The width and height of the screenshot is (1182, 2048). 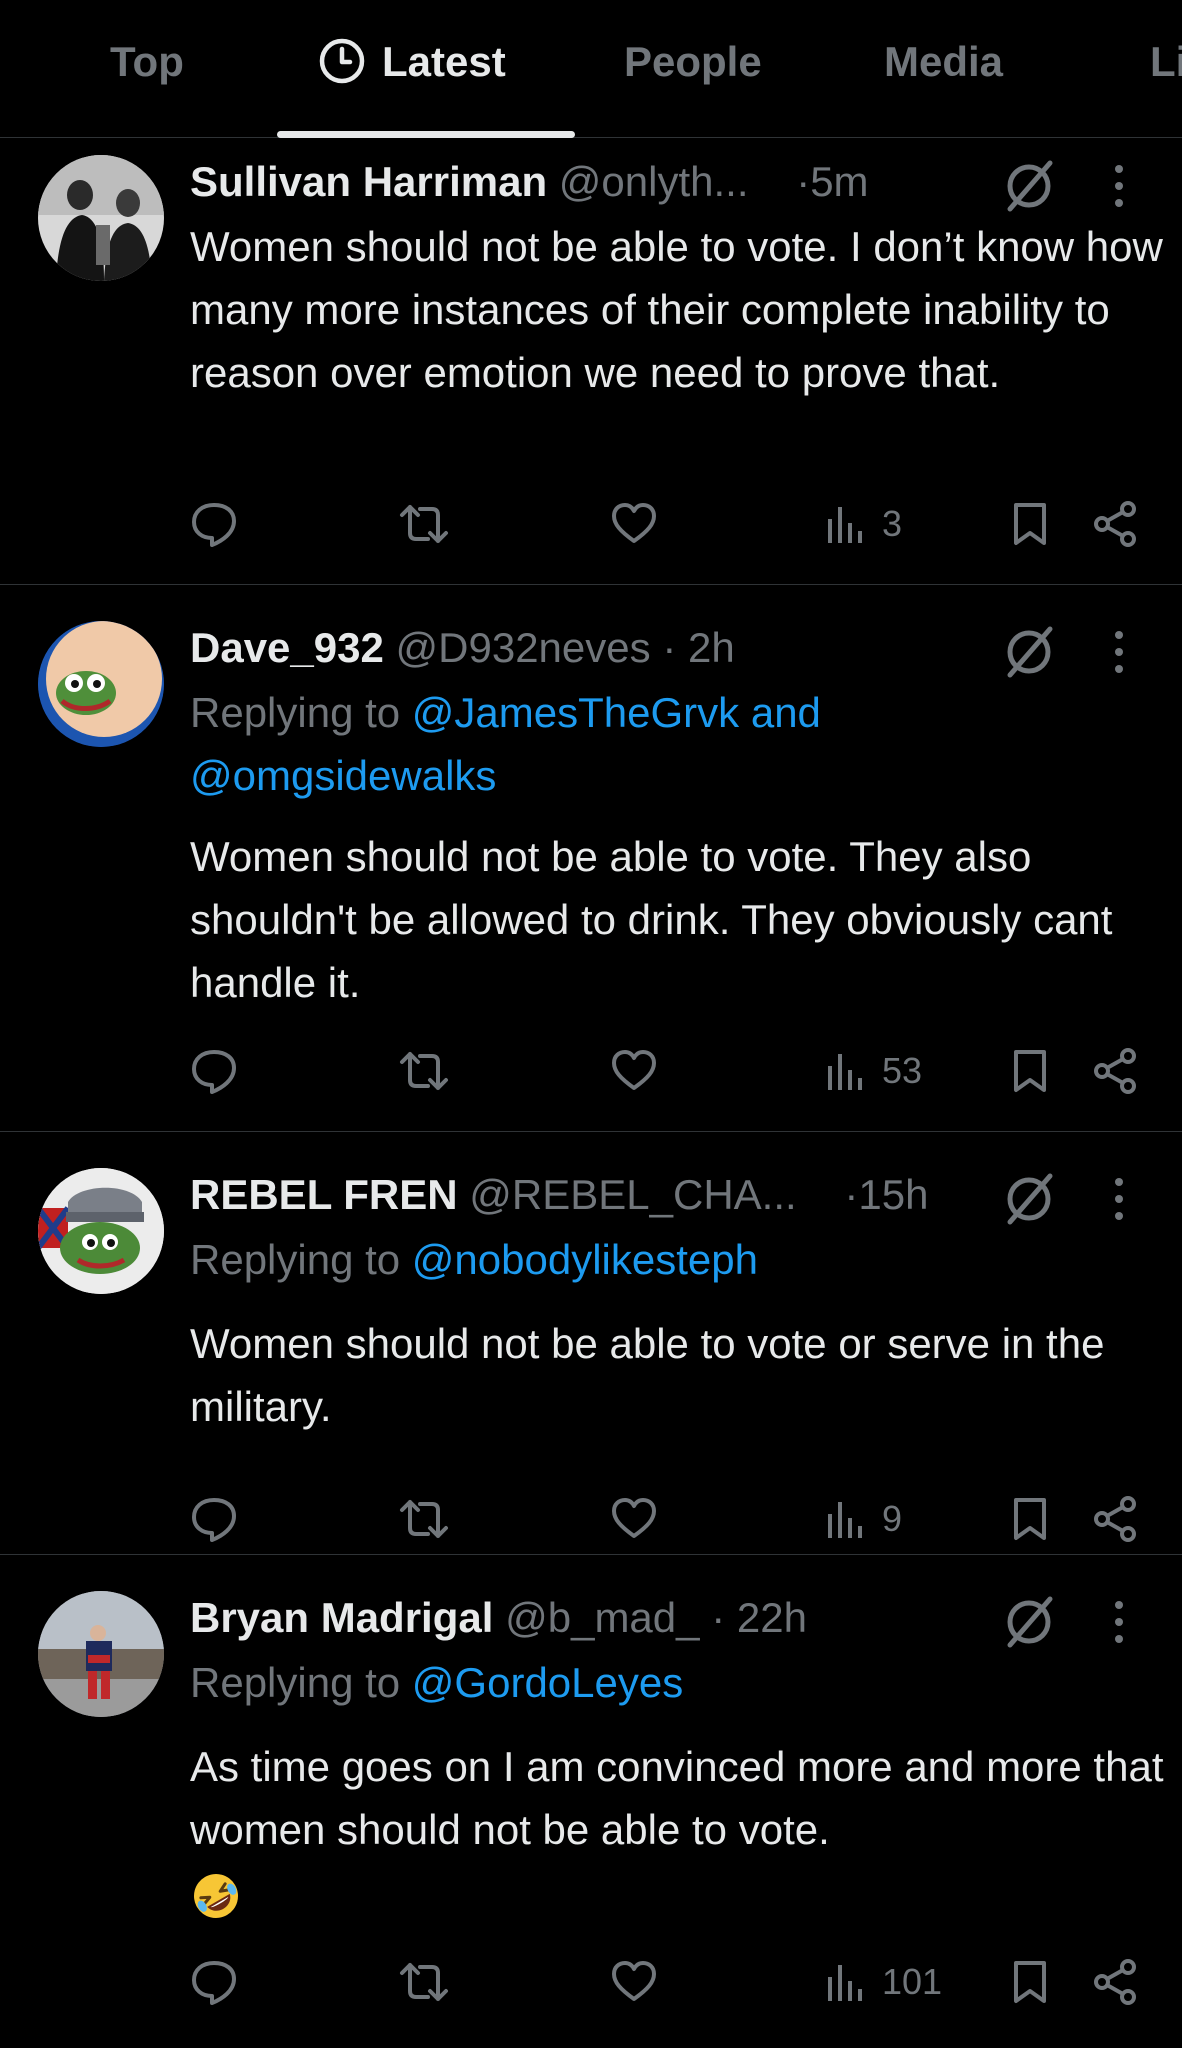 I want to click on tab-lists: Li, so click(x=1166, y=62).